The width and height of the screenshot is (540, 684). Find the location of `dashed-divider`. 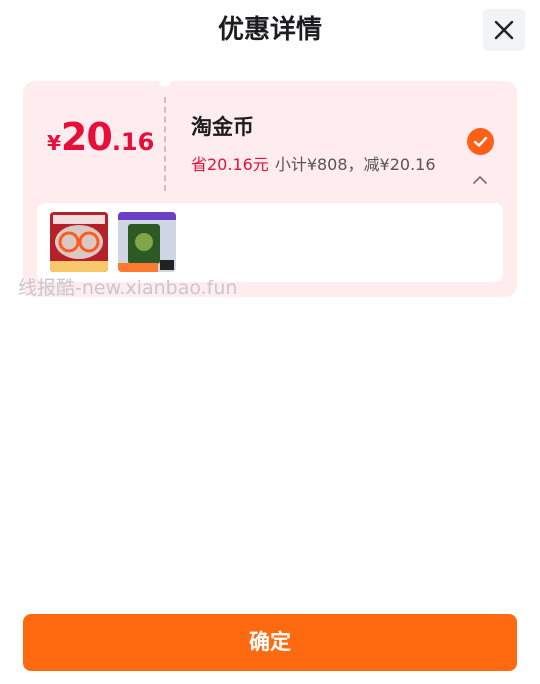

dashed-divider is located at coordinates (165, 144).